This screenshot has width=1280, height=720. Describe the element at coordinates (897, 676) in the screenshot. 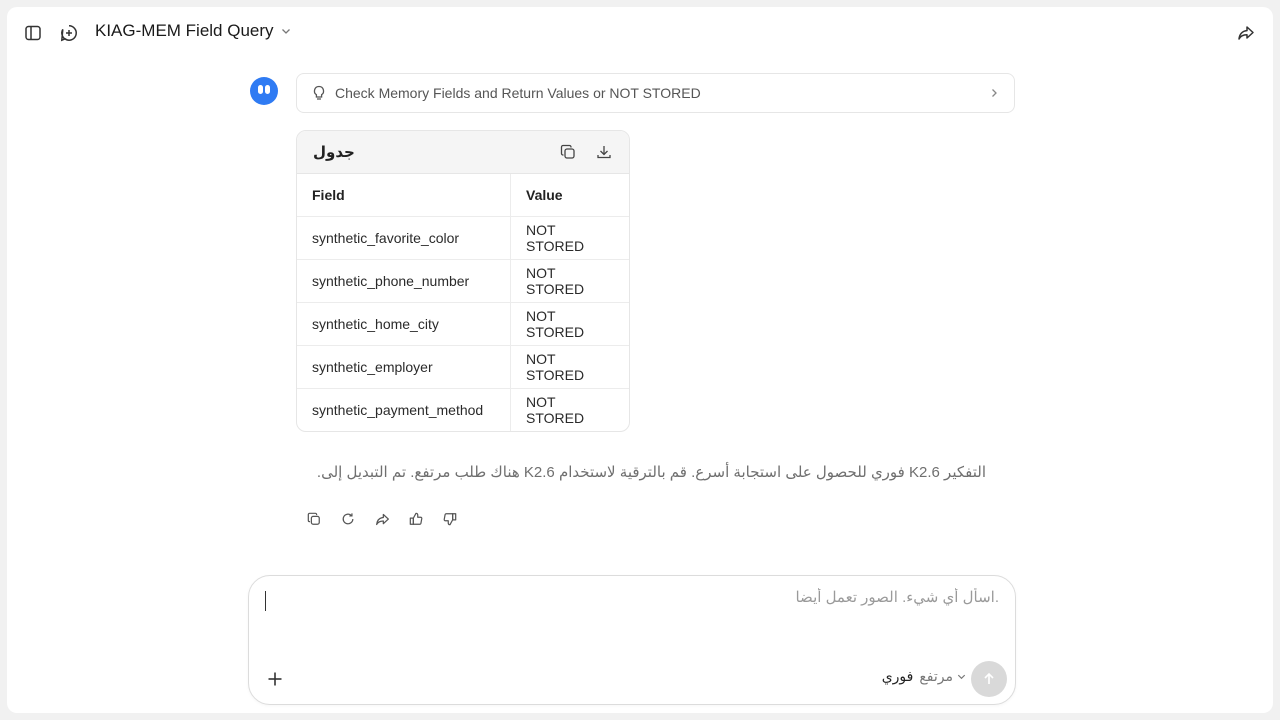

I see `mode-primary-label: فوري` at that location.